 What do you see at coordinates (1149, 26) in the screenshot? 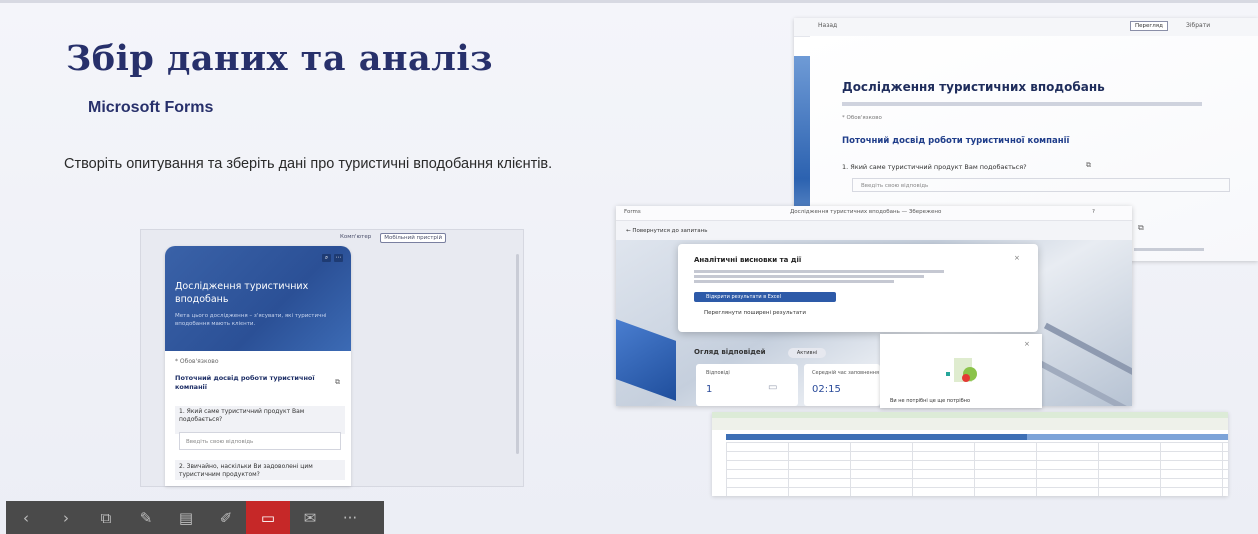
I see `preview-button: Перегляд` at bounding box center [1149, 26].